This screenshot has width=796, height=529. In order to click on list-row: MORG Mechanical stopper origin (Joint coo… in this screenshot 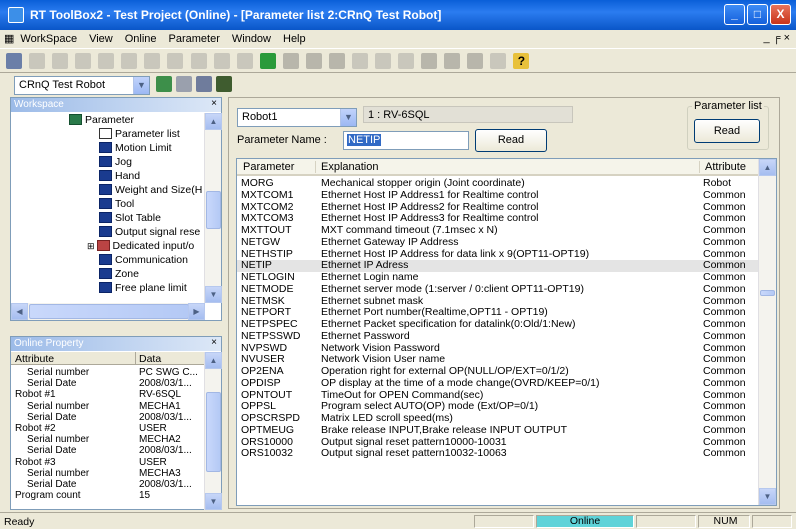, I will do `click(497, 184)`.